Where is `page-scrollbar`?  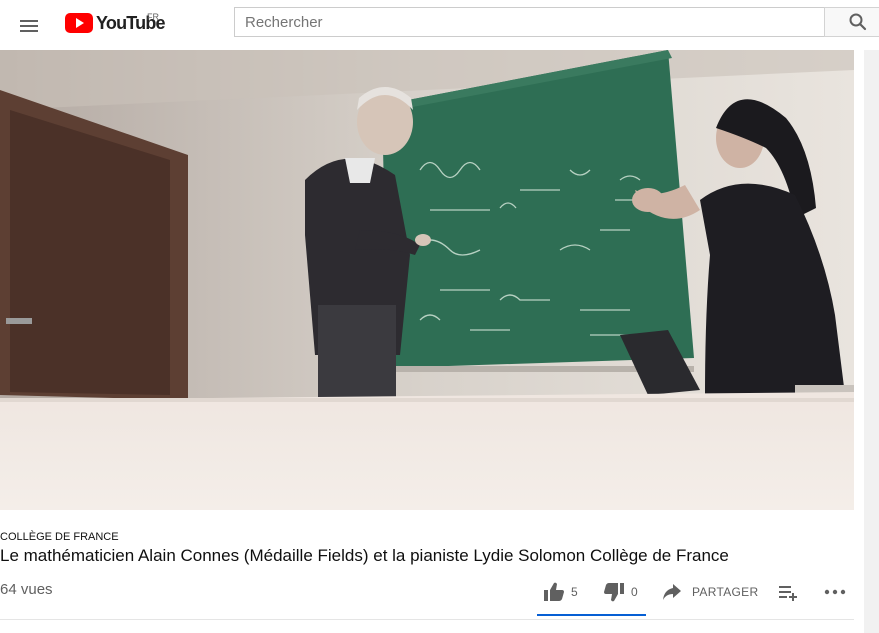
page-scrollbar is located at coordinates (871, 341).